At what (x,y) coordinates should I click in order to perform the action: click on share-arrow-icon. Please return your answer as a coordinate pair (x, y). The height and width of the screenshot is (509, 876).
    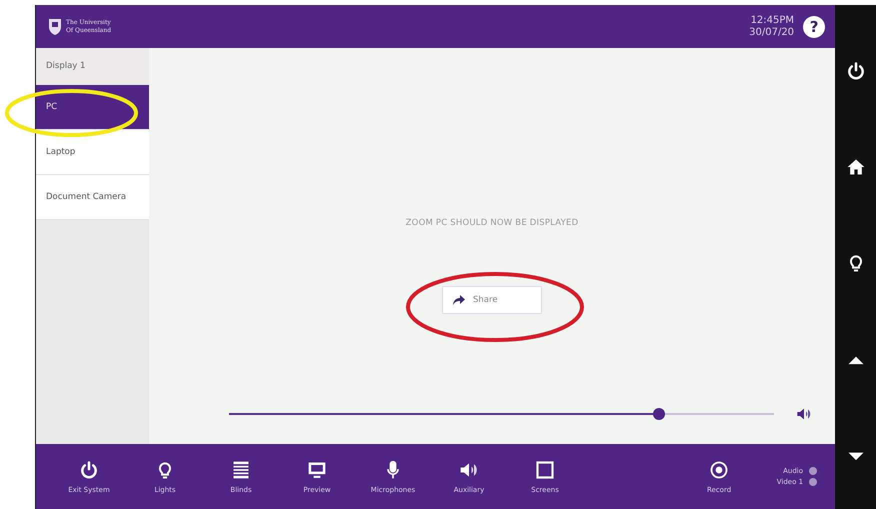
    Looking at the image, I should click on (459, 300).